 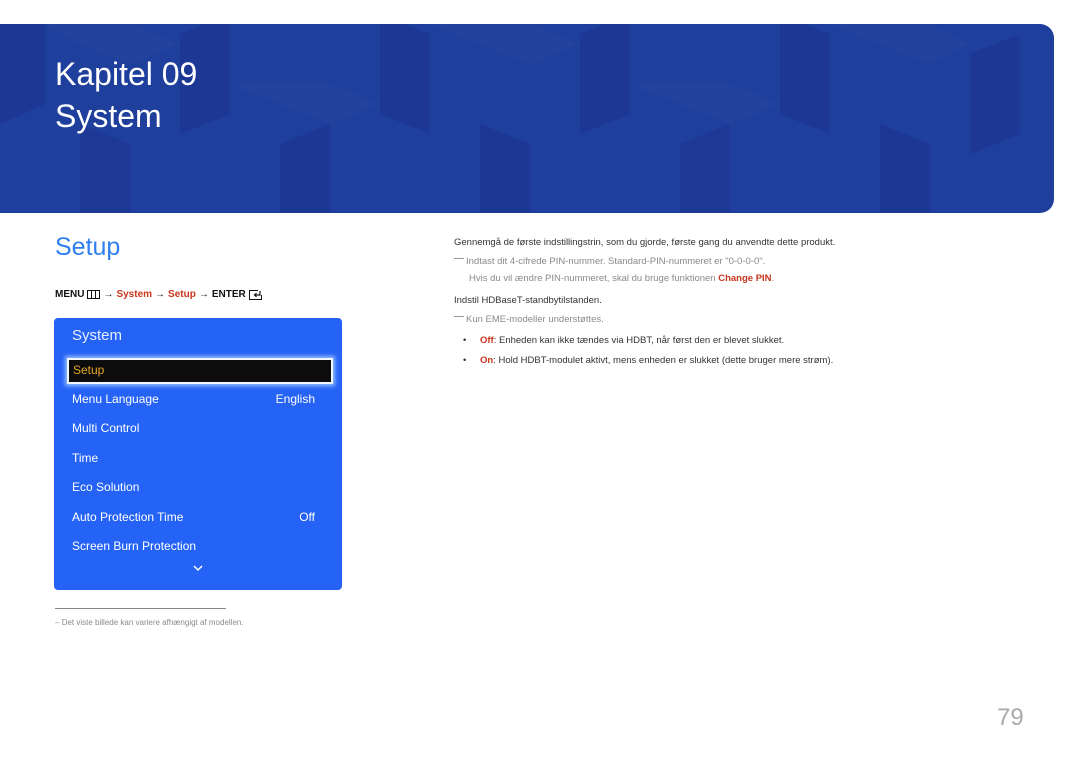 I want to click on menu-icon, so click(x=94, y=294).